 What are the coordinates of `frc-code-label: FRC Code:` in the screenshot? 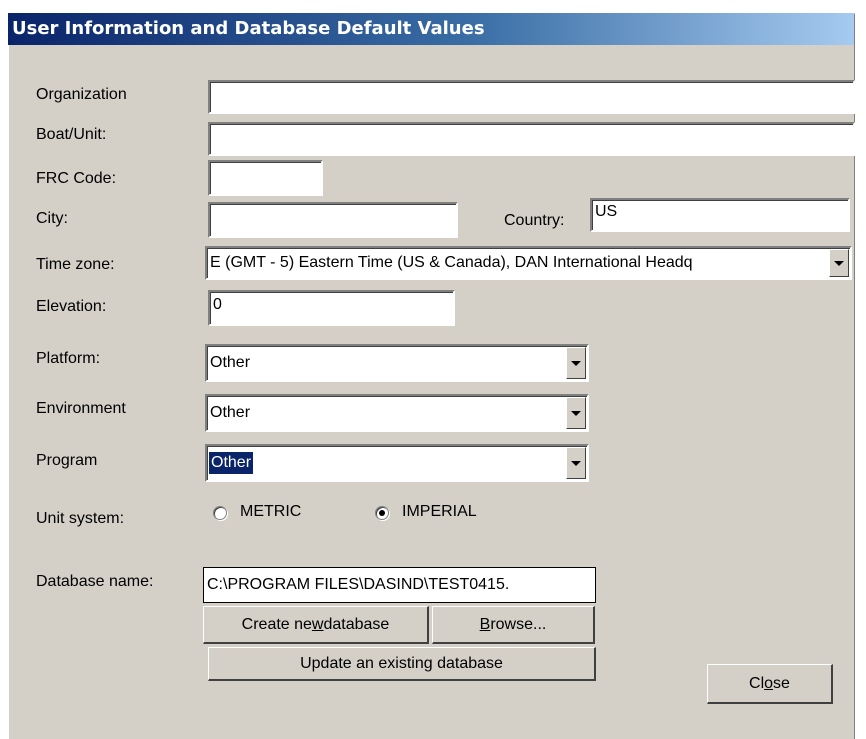 It's located at (76, 178).